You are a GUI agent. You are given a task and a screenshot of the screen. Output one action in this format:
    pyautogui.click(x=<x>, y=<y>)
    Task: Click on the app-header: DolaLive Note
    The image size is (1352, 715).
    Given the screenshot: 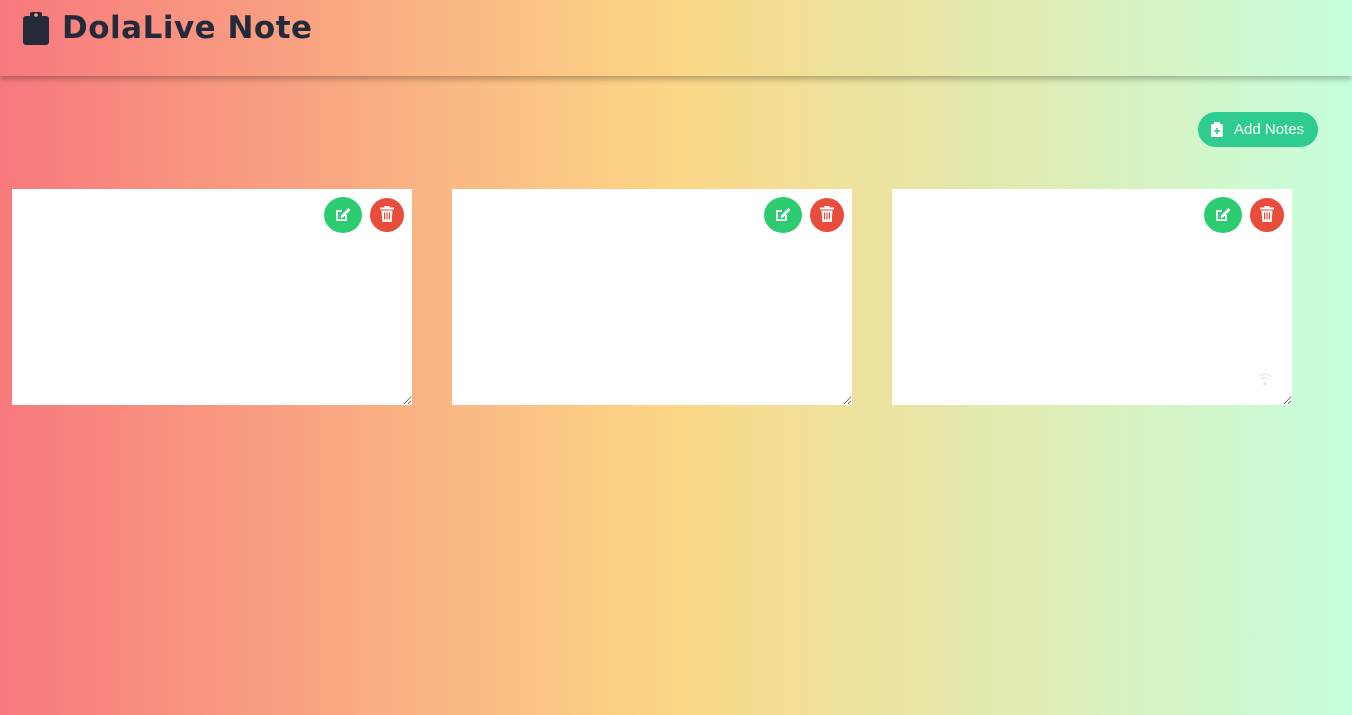 What is the action you would take?
    pyautogui.click(x=676, y=38)
    